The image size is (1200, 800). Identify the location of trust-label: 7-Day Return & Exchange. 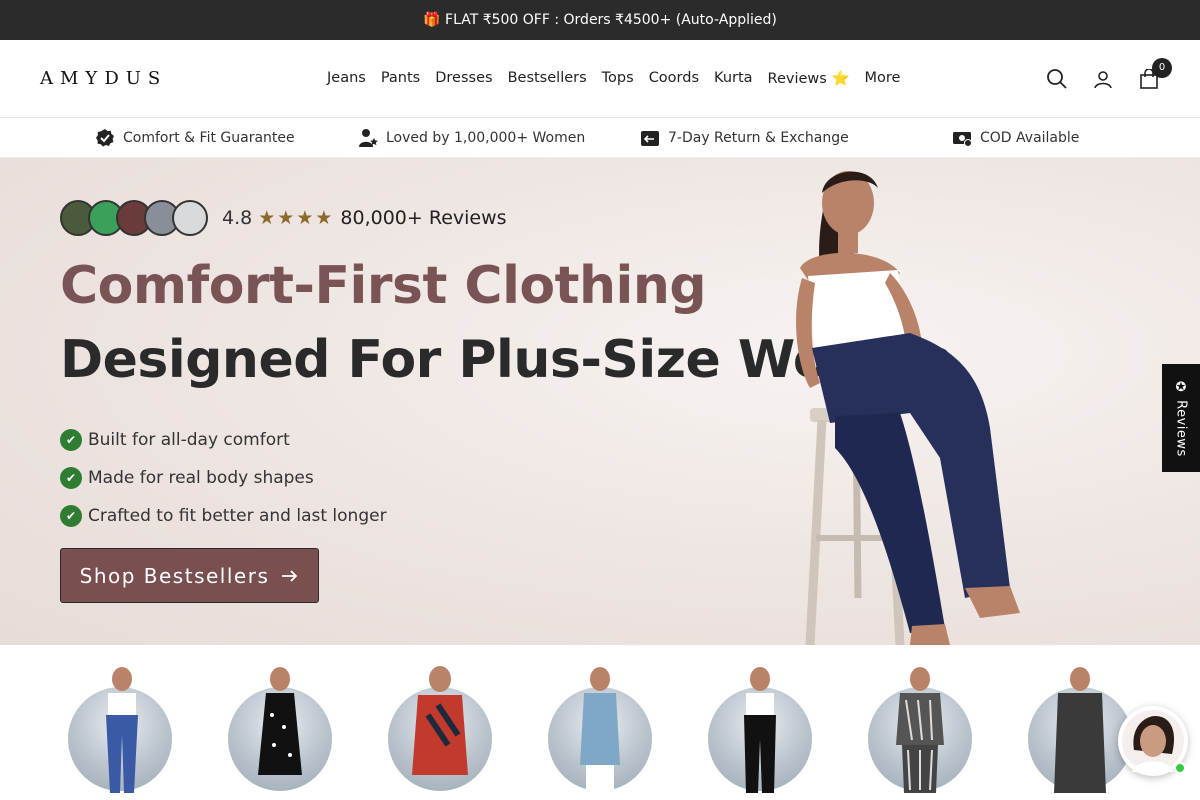
(758, 138).